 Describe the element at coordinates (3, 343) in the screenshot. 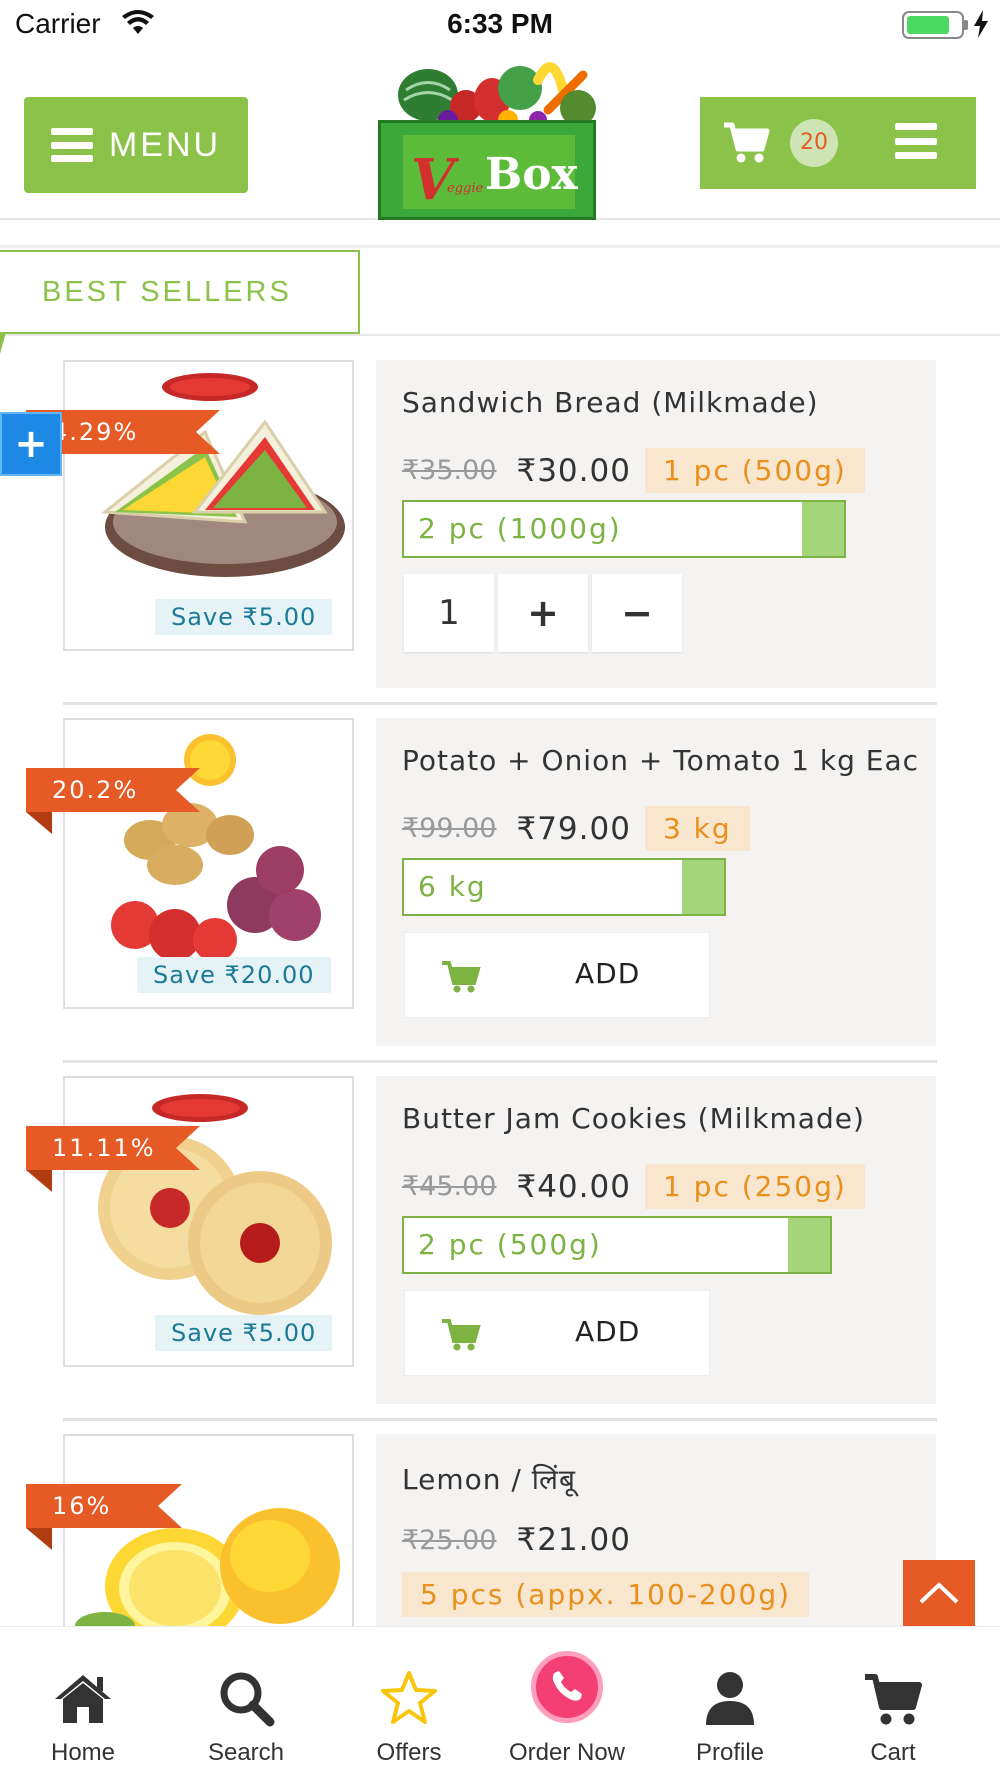

I see `tab-marker` at that location.